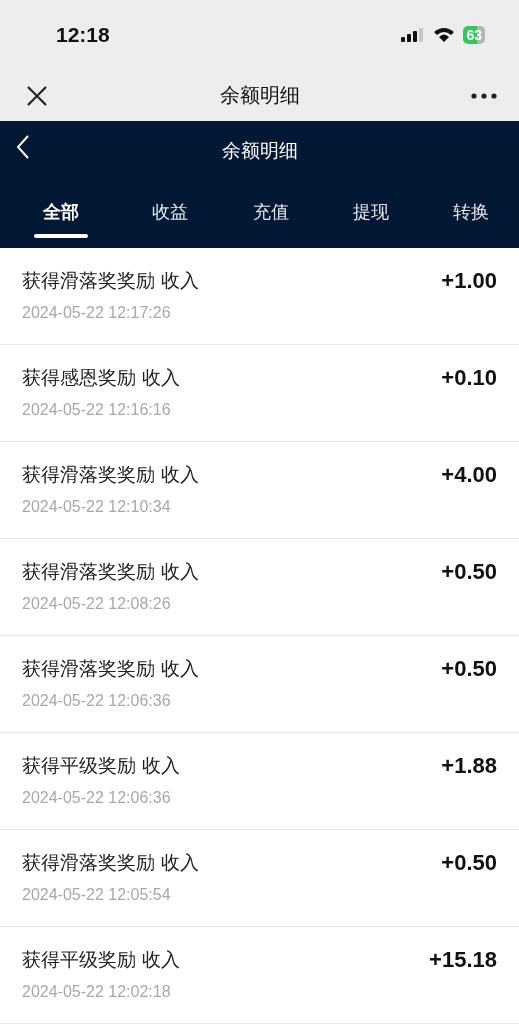 This screenshot has height=1024, width=519. I want to click on close-icon, so click(37, 95).